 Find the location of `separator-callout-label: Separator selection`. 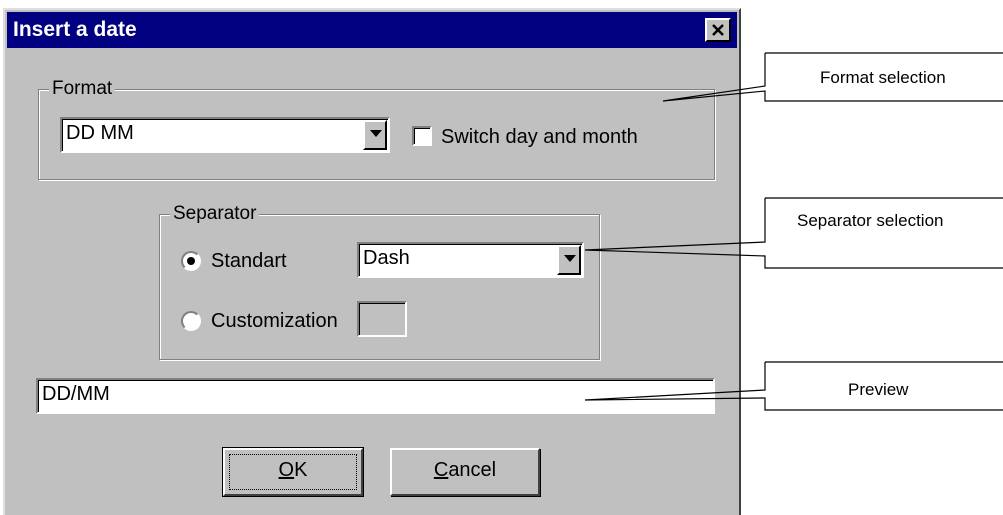

separator-callout-label: Separator selection is located at coordinates (870, 220).